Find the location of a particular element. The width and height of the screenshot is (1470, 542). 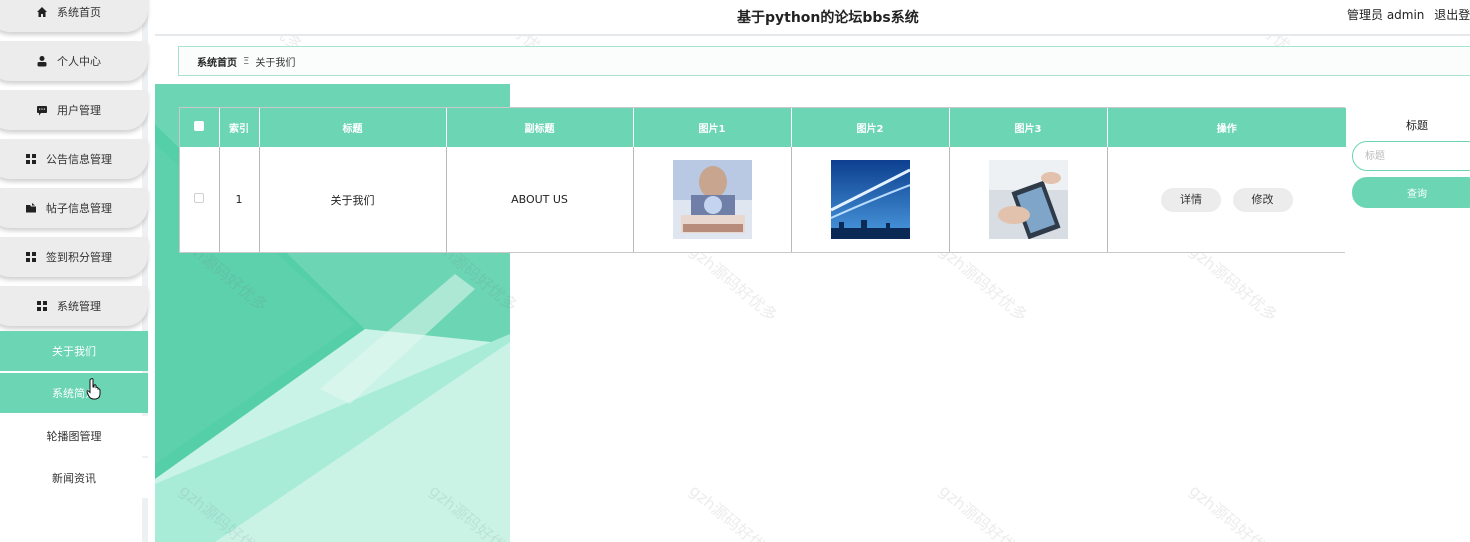

search-title-input is located at coordinates (1411, 156).